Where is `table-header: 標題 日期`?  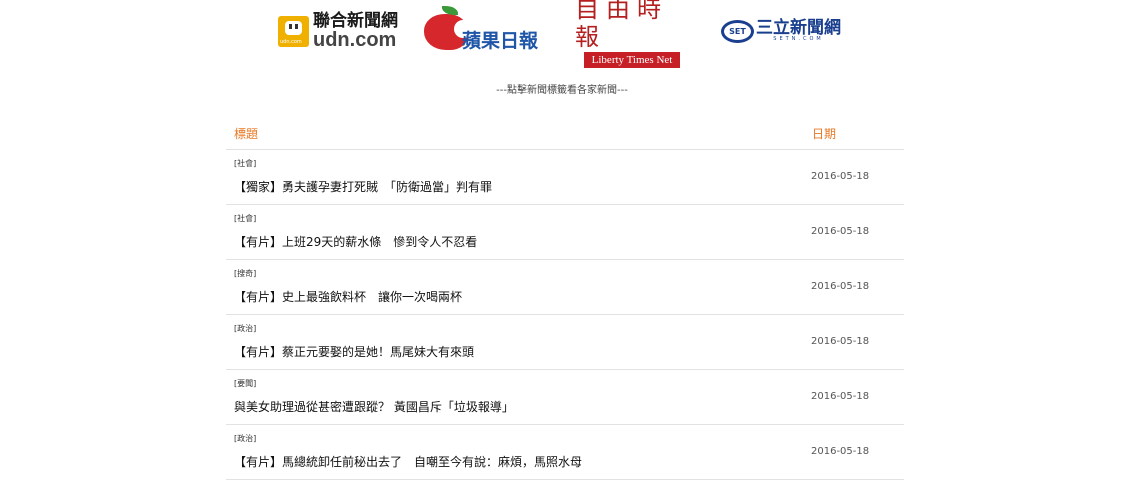 table-header: 標題 日期 is located at coordinates (565, 136).